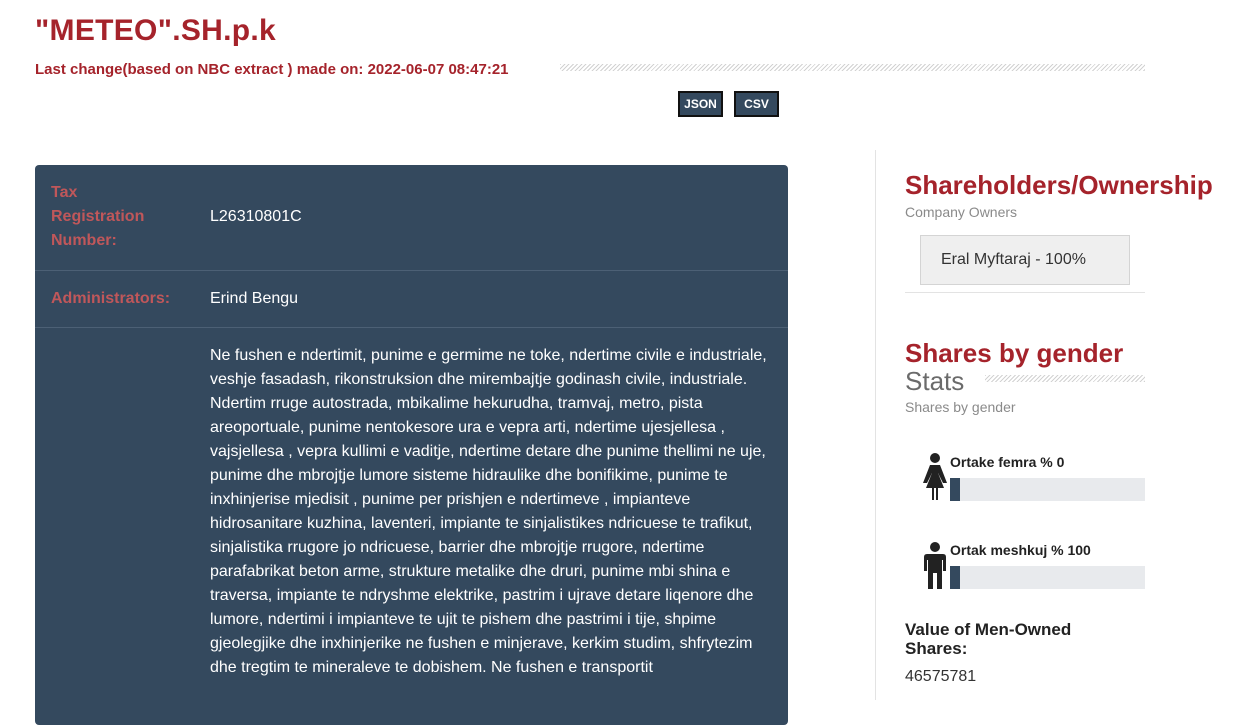  I want to click on tax-number-row: Tax Registration Number: L26310801C, so click(411, 218).